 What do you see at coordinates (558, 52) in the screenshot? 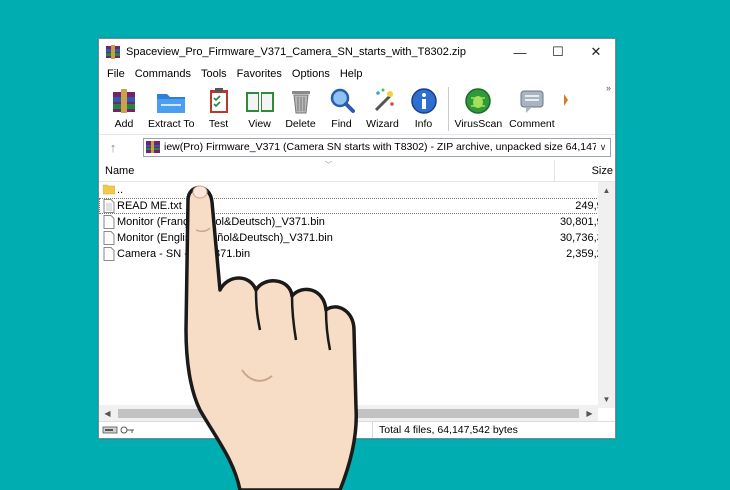
I see `maximize-button: ☐` at bounding box center [558, 52].